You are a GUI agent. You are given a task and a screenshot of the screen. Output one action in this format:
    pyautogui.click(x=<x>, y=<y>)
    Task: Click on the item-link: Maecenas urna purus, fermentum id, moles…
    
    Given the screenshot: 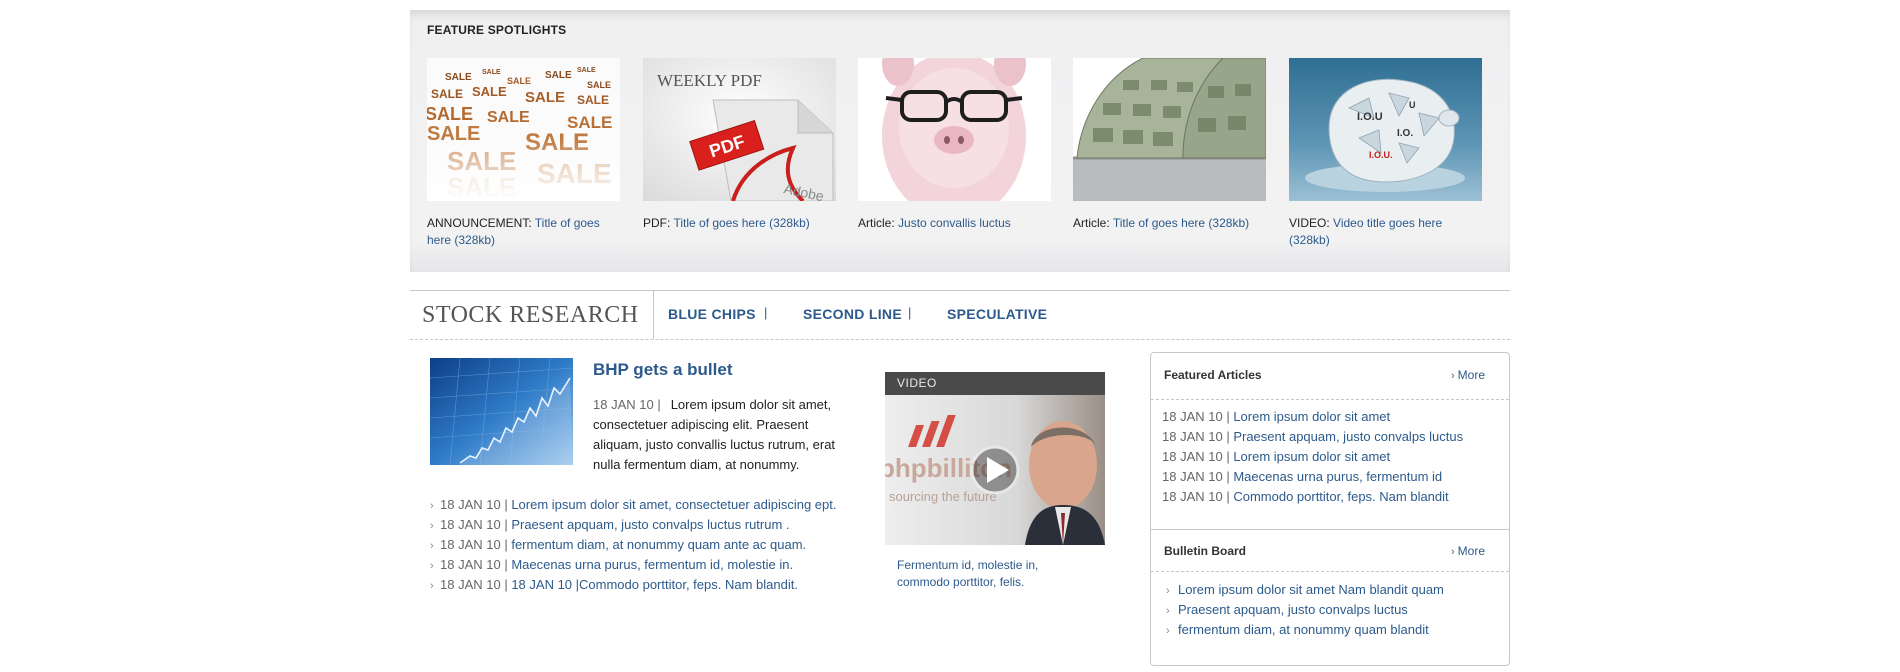 What is the action you would take?
    pyautogui.click(x=652, y=564)
    